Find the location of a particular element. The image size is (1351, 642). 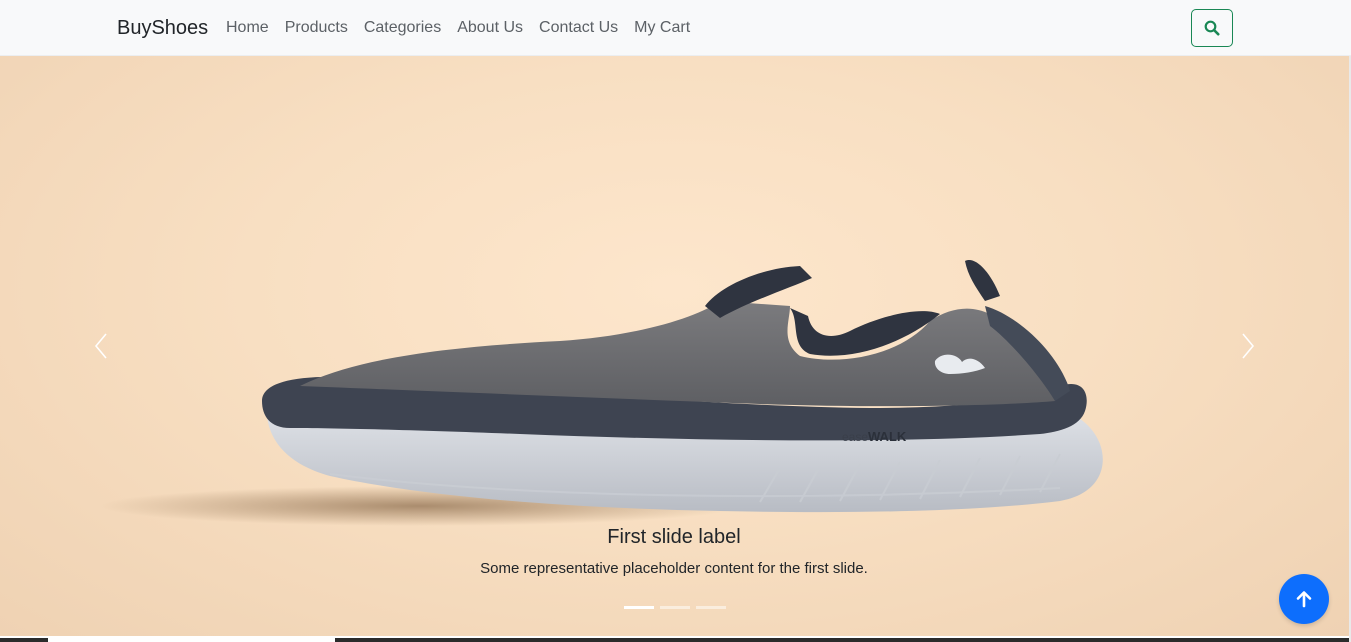

nav-link-categories: Categories is located at coordinates (402, 28).